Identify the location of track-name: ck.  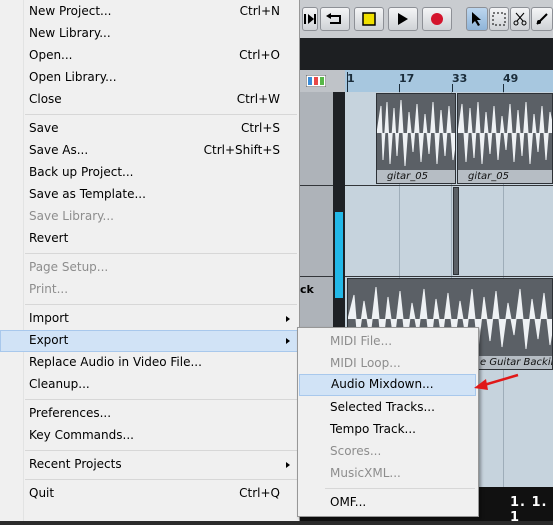
(307, 289).